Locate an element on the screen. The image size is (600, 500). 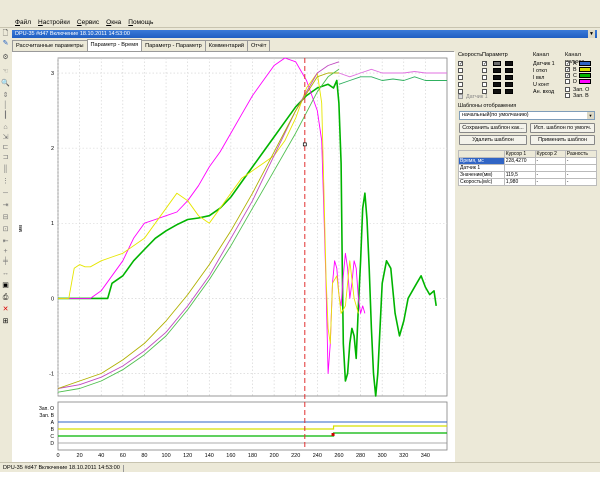
tool-icon: ⇕ is located at coordinates (5, 96).